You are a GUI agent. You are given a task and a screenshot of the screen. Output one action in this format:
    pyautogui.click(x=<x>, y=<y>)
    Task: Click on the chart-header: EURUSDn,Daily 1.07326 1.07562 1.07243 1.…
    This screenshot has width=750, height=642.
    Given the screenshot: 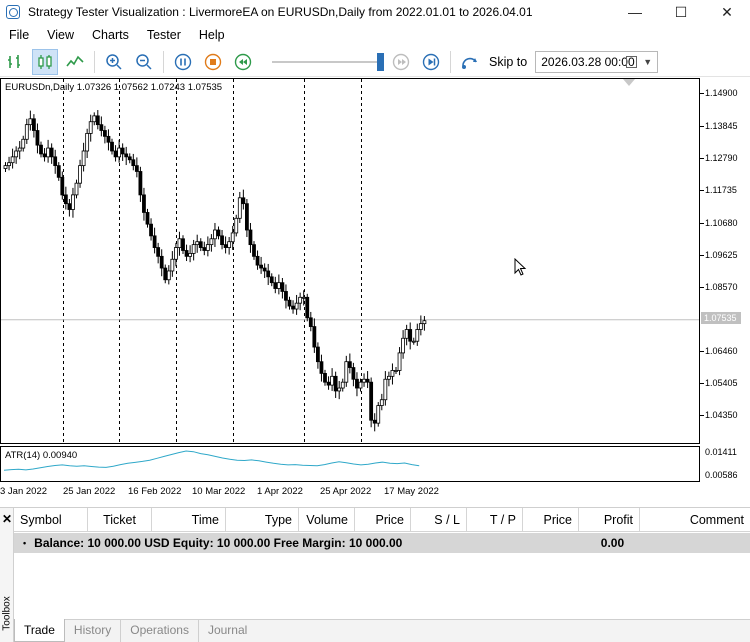 What is the action you would take?
    pyautogui.click(x=114, y=87)
    